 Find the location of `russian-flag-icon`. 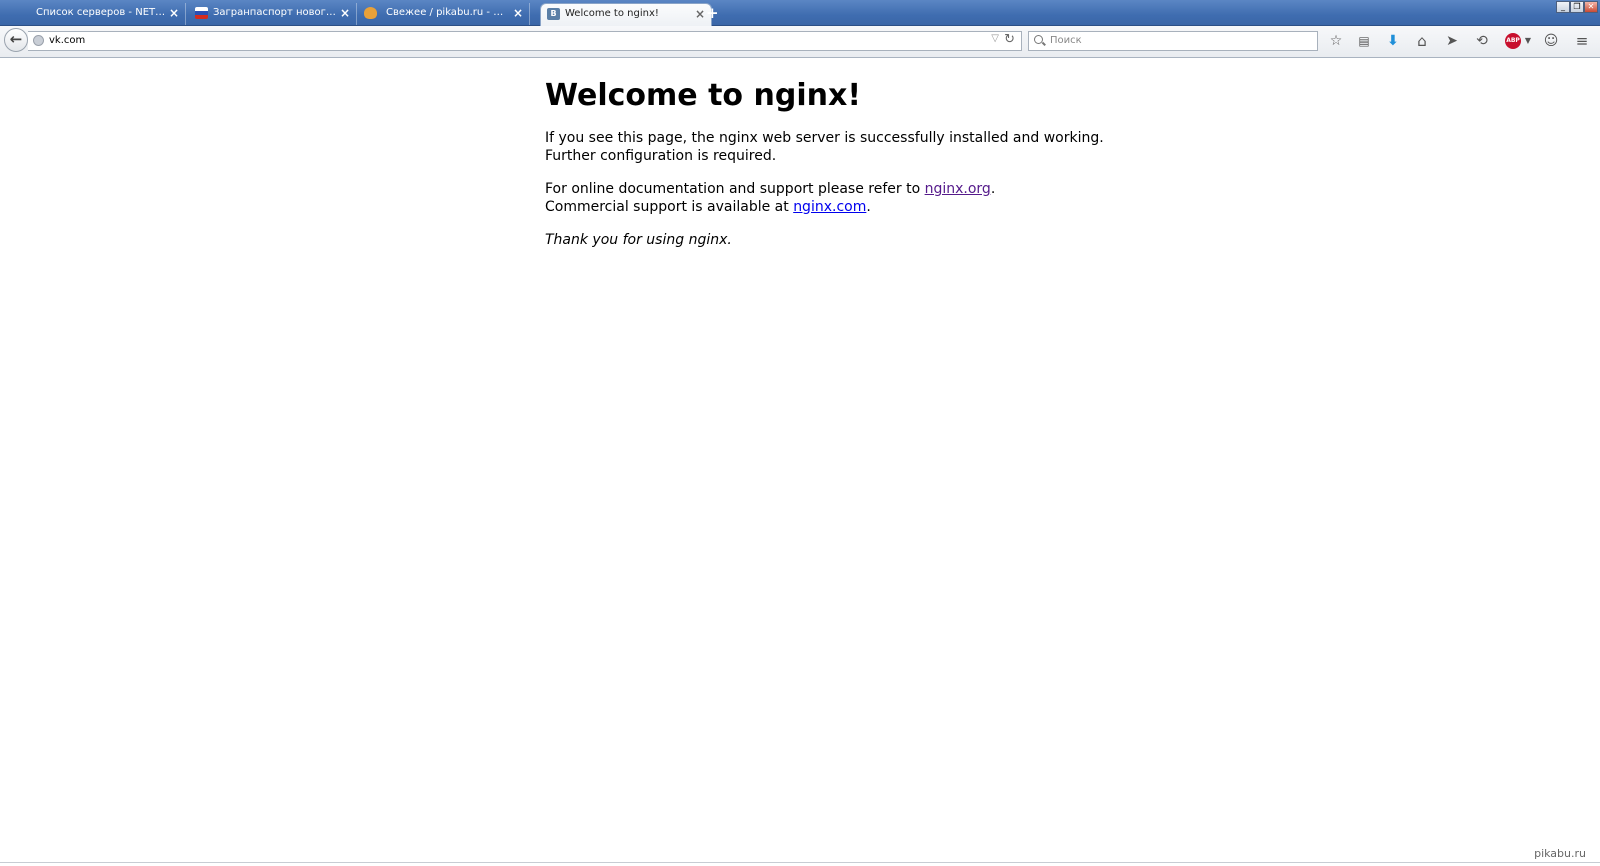

russian-flag-icon is located at coordinates (201, 13).